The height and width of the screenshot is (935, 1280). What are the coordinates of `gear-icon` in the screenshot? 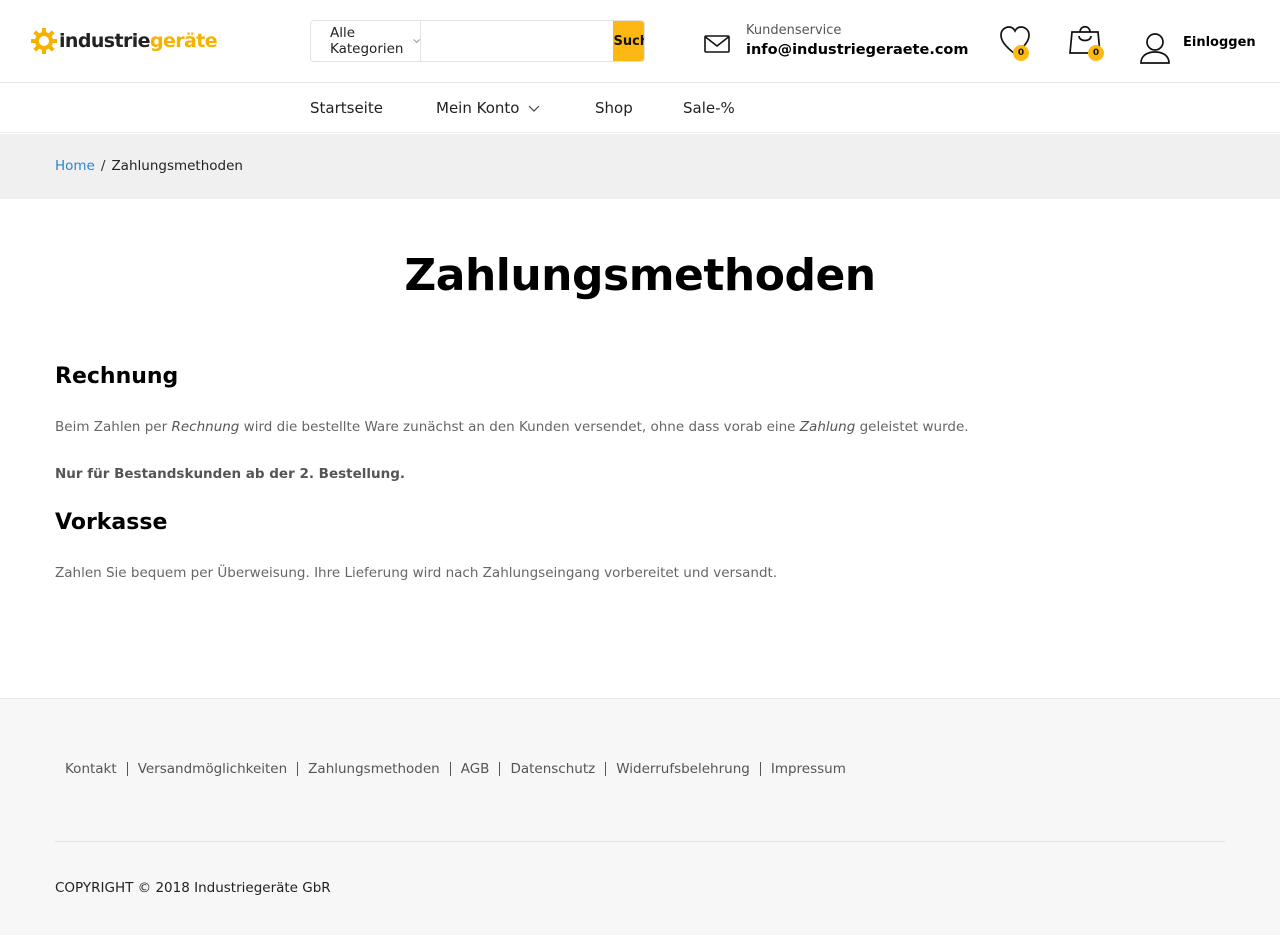 It's located at (44, 41).